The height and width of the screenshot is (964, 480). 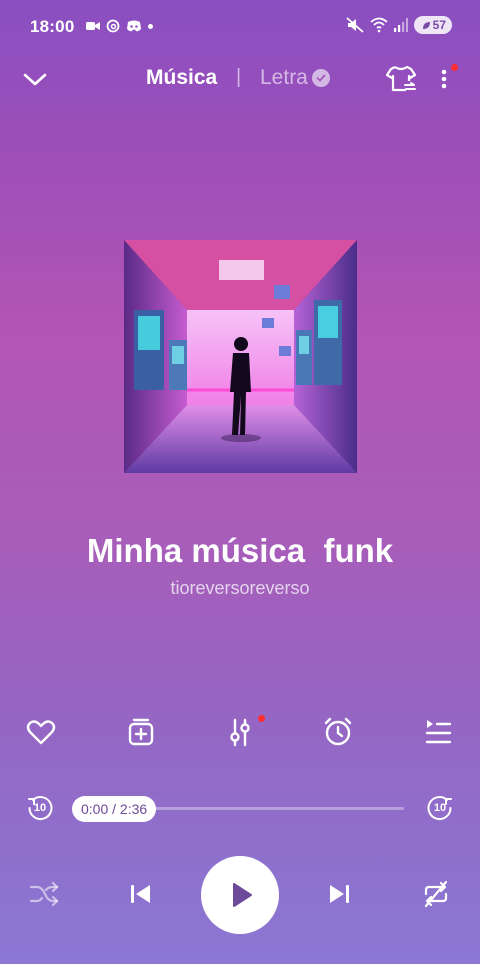 I want to click on action-row, so click(x=240, y=732).